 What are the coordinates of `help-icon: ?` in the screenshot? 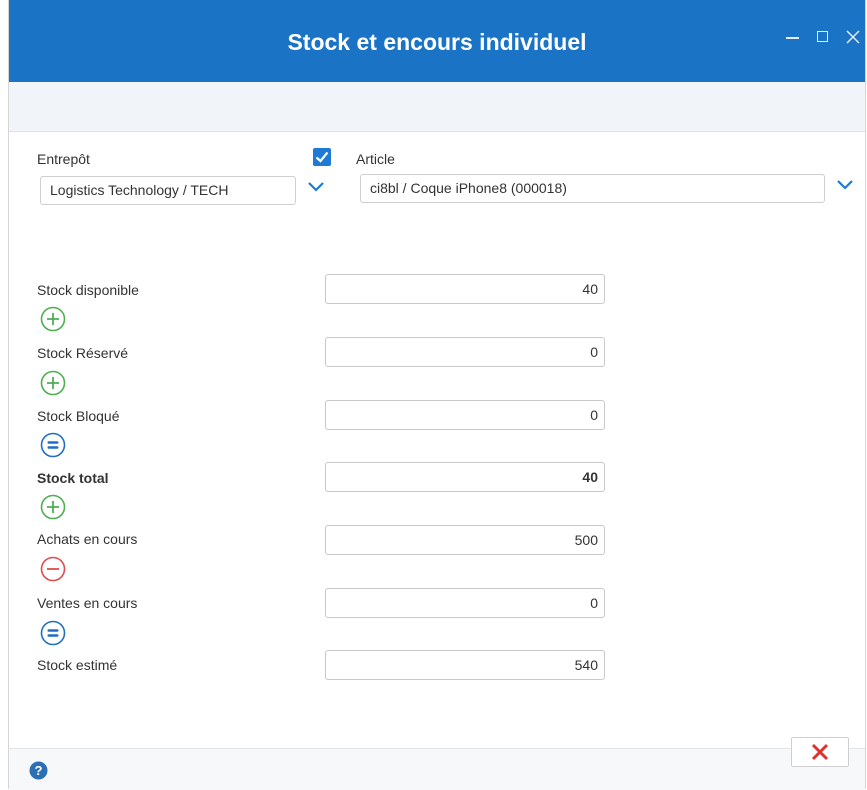 It's located at (38, 770).